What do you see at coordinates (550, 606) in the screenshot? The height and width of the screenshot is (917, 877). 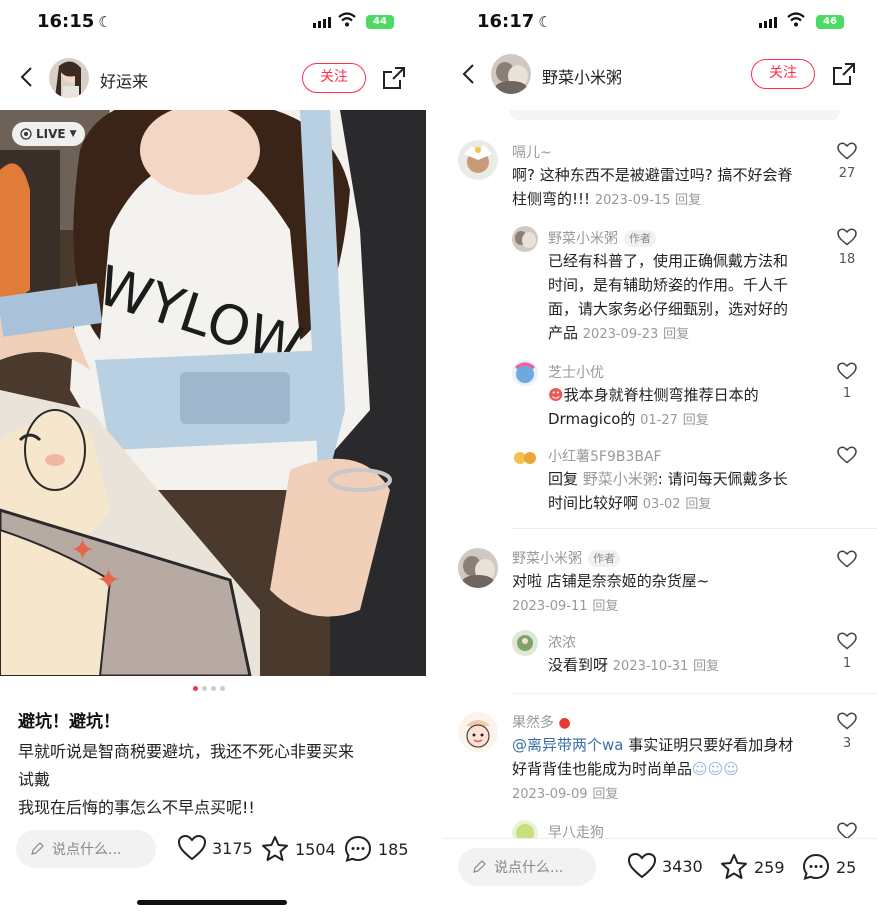 I see `comment-date: 2023-09-11` at bounding box center [550, 606].